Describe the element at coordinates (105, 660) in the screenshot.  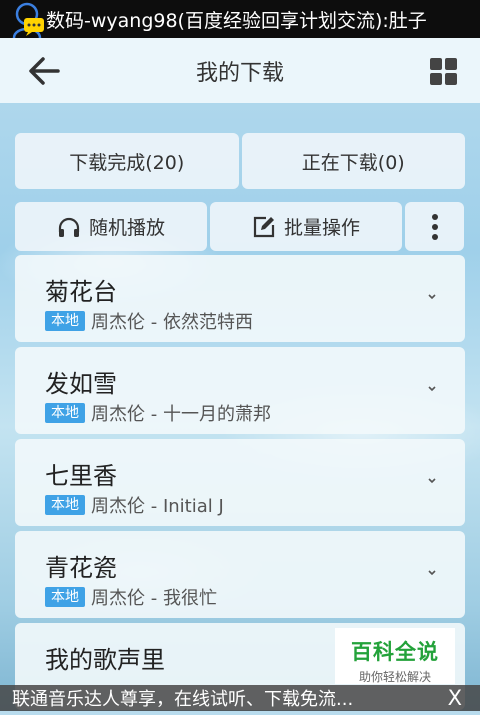
I see `song-title: 我的歌声里` at that location.